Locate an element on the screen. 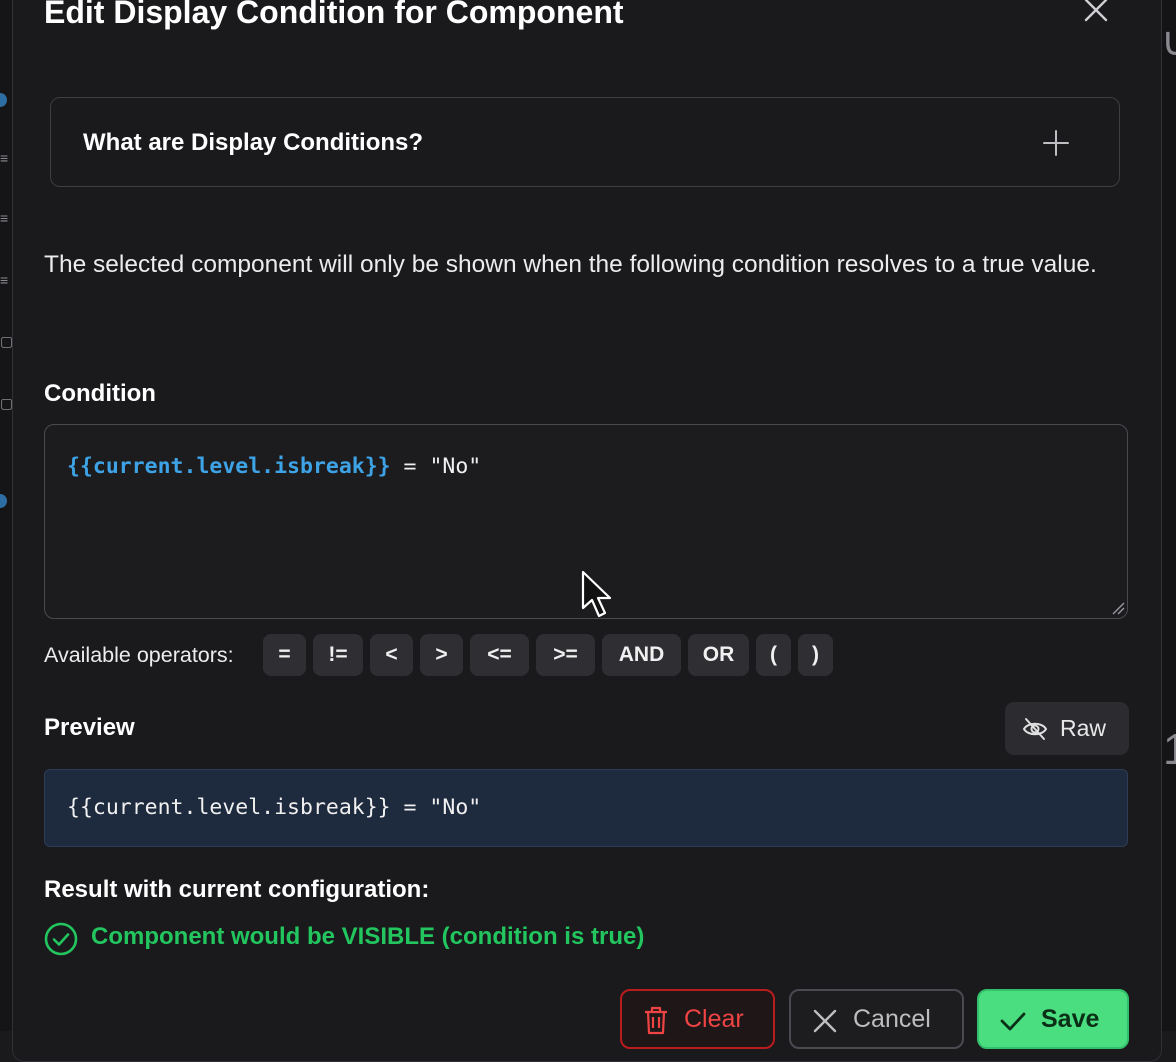  check-circle-icon is located at coordinates (61, 939).